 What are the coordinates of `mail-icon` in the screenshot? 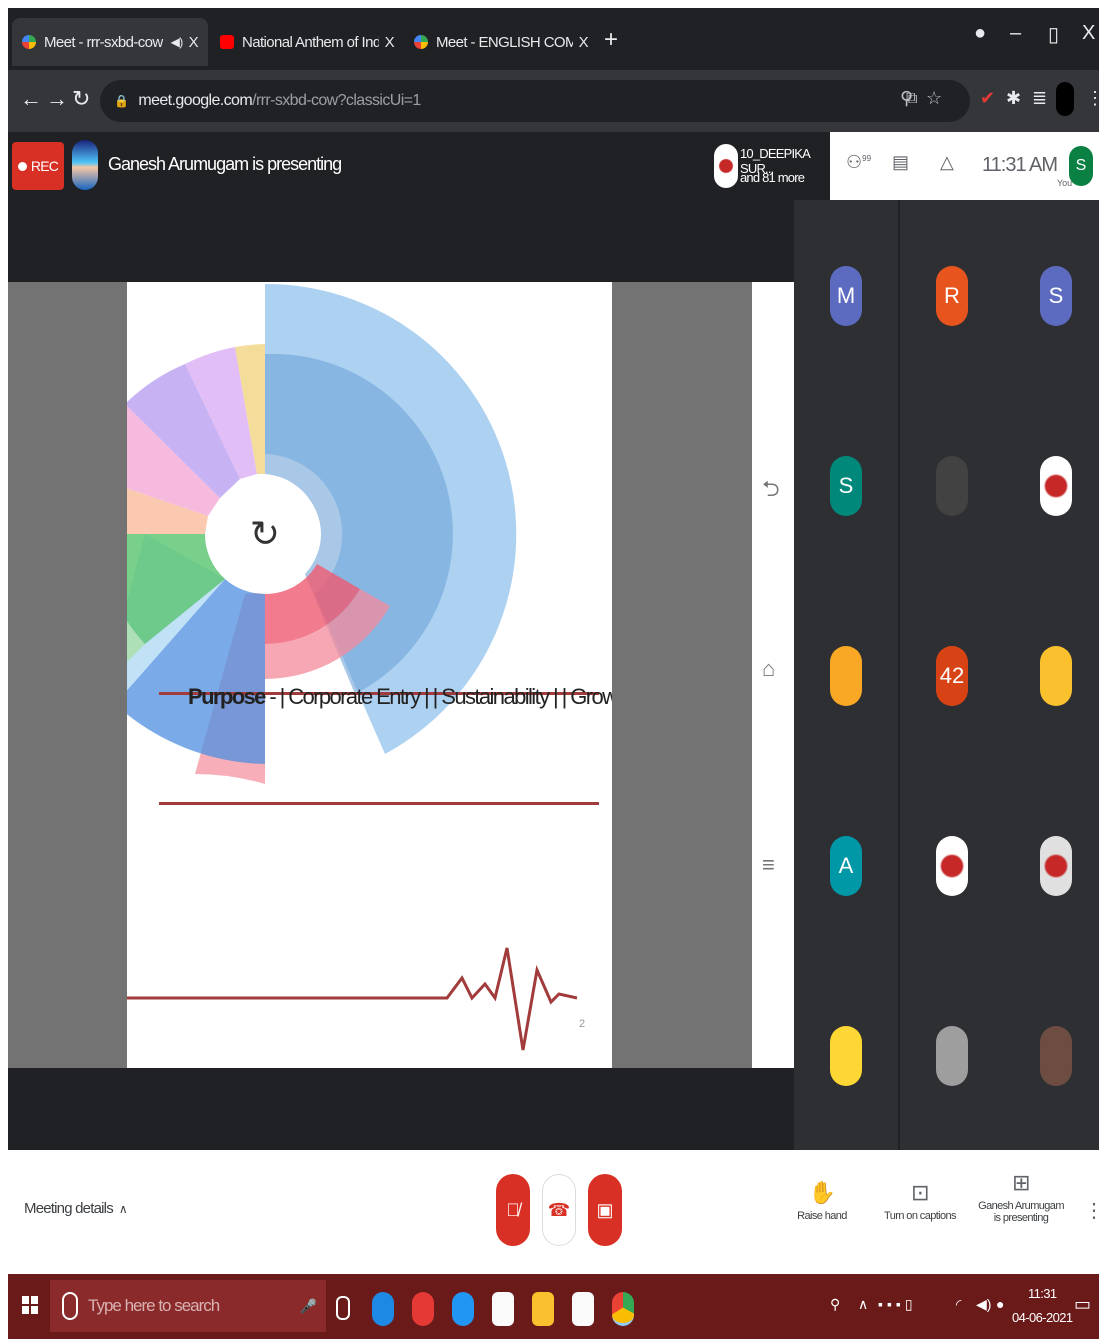 It's located at (583, 1309).